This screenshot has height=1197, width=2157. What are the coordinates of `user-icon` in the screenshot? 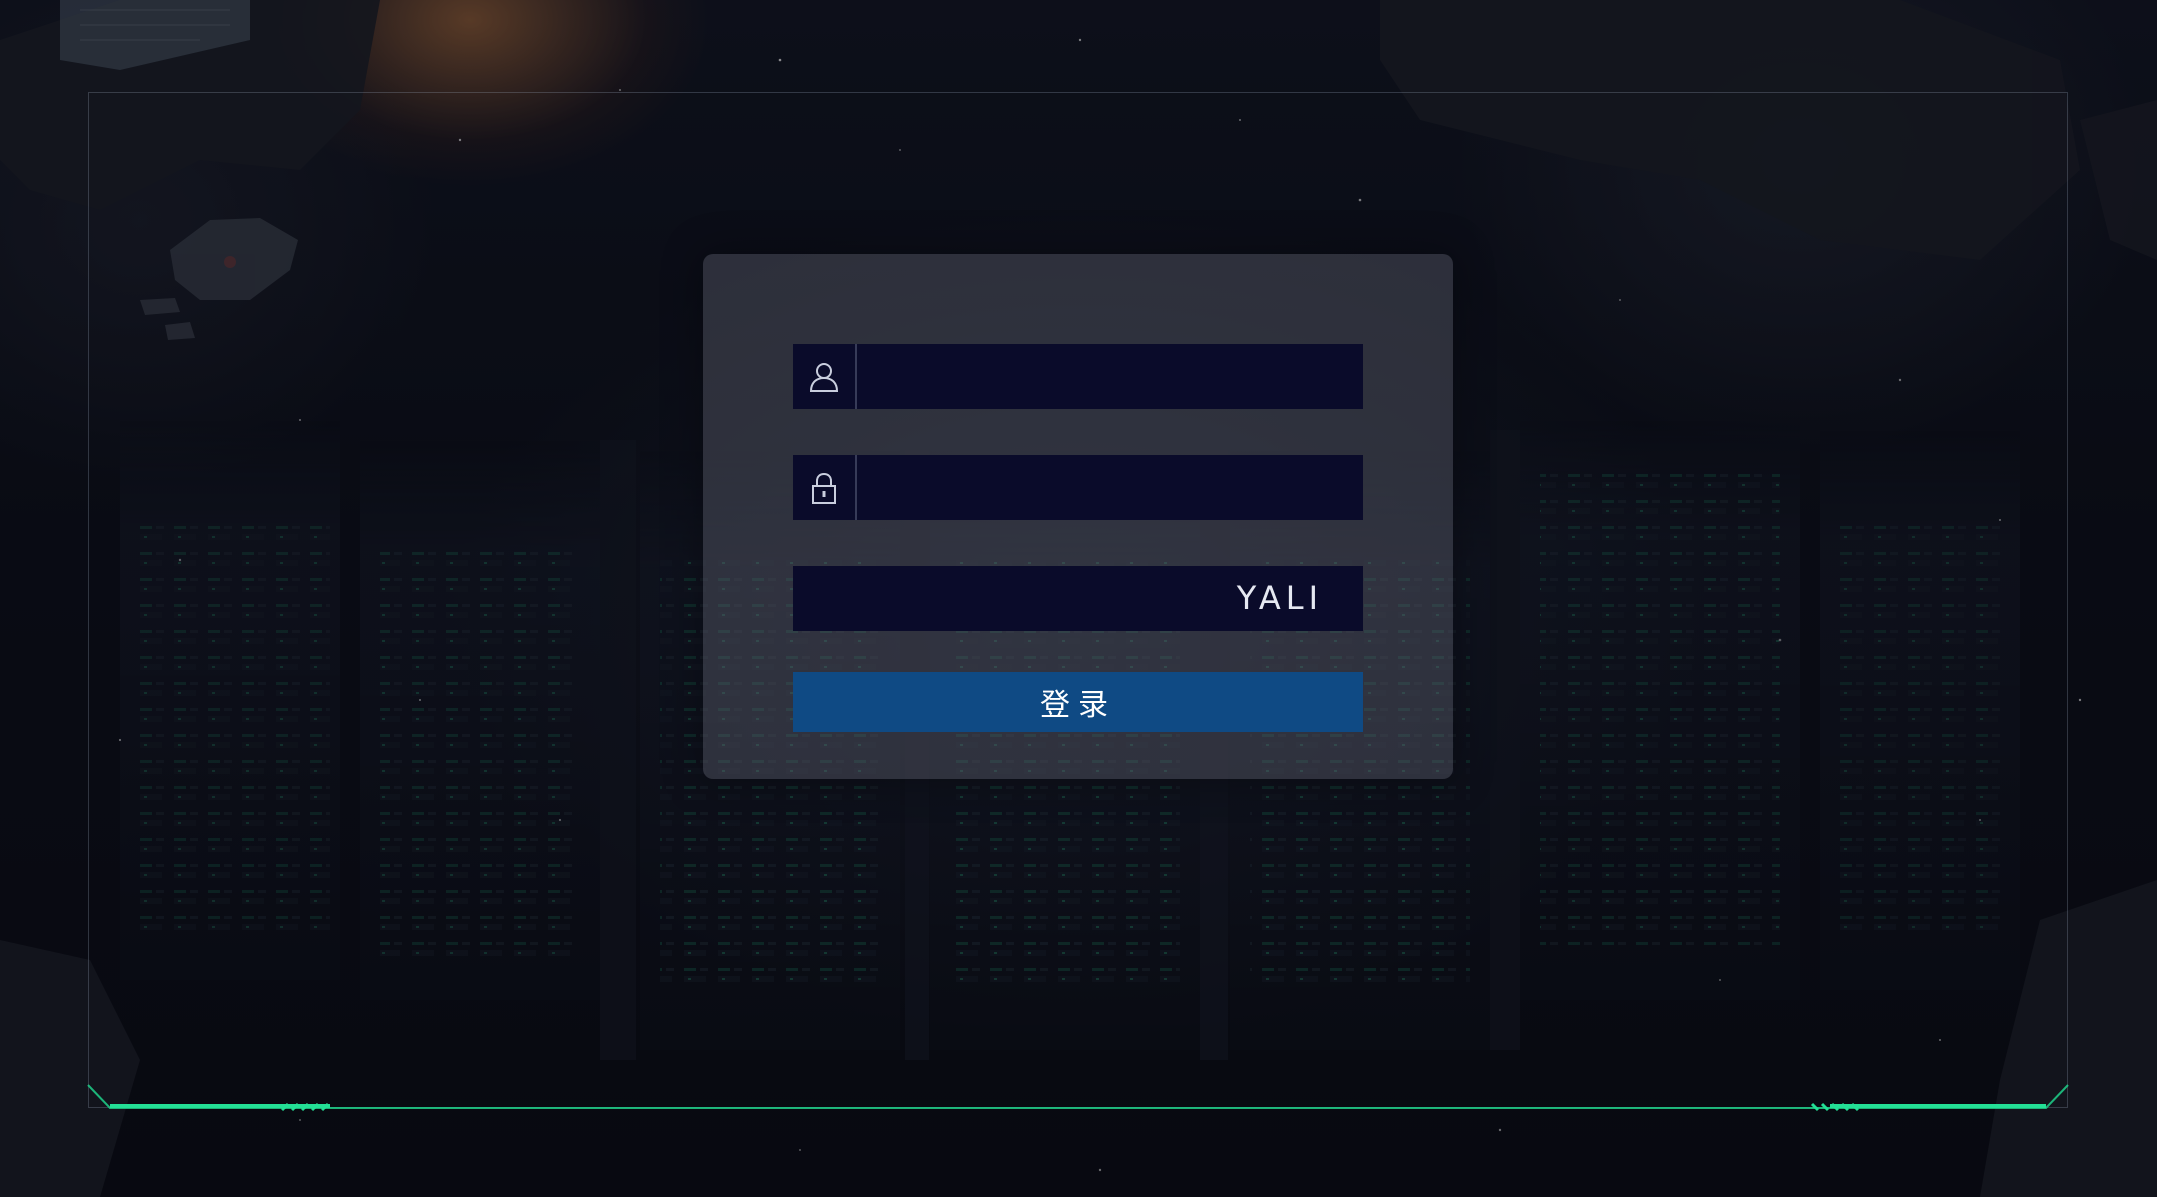 It's located at (824, 377).